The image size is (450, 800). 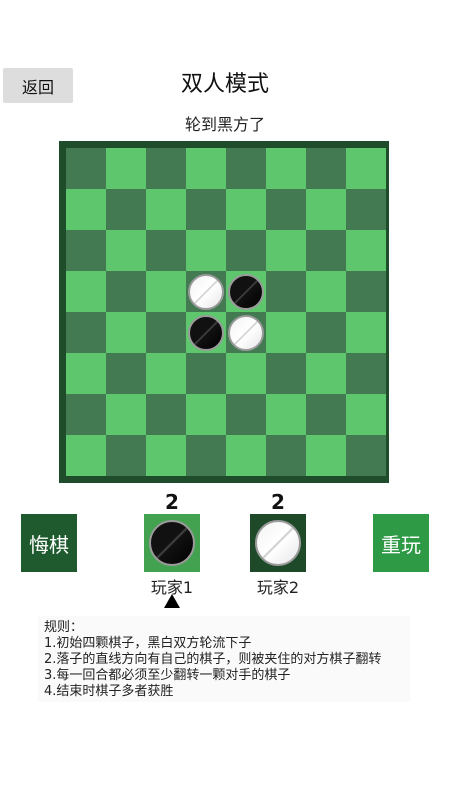 What do you see at coordinates (148, 643) in the screenshot?
I see `rule-item: 1.初始四颗棋子，黑白双方轮流下子` at bounding box center [148, 643].